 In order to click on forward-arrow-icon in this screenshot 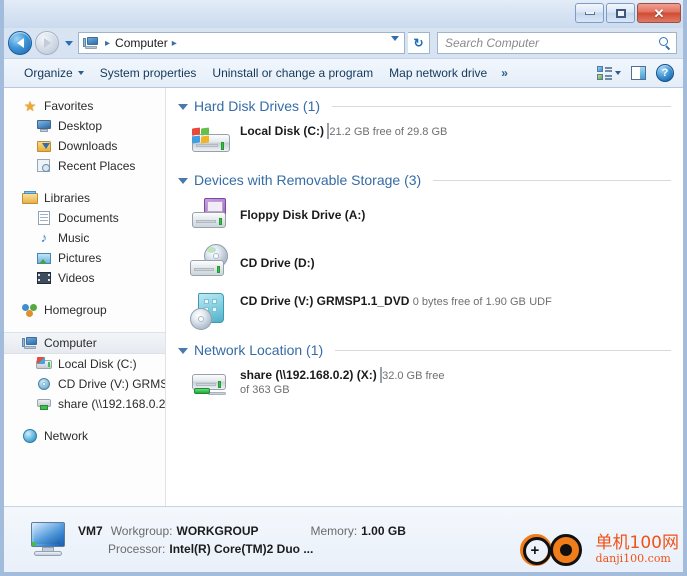, I will do `click(47, 43)`.